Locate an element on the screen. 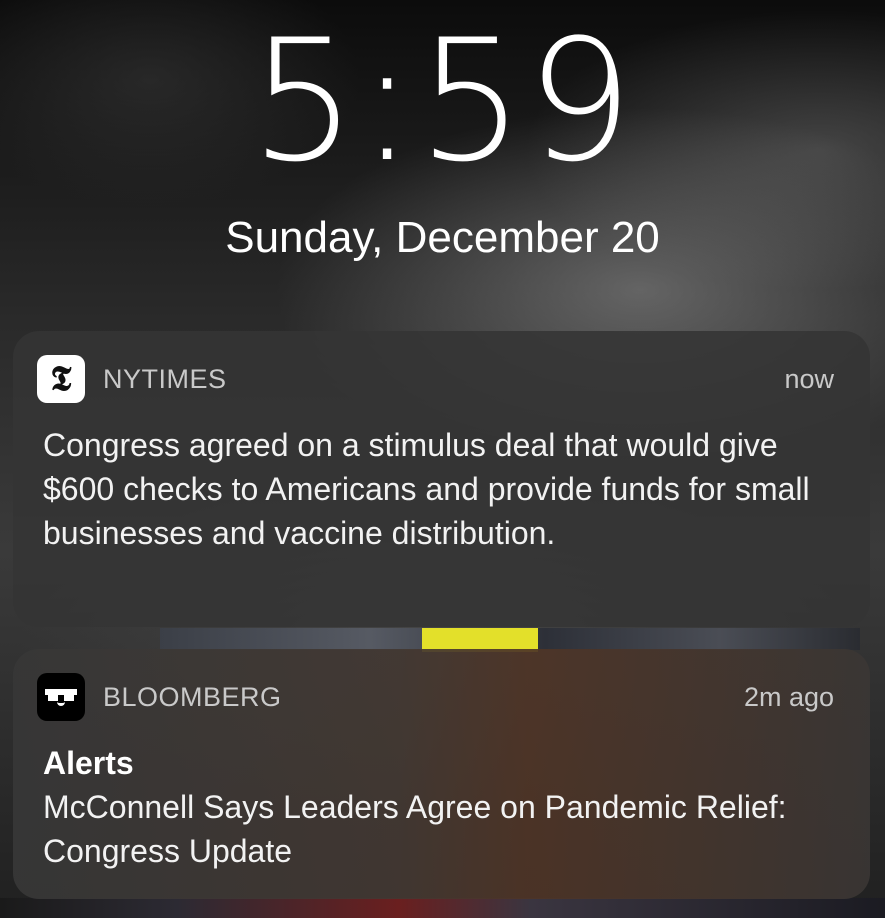 This screenshot has width=885, height=918. bloomberg-logo-icon is located at coordinates (61, 697).